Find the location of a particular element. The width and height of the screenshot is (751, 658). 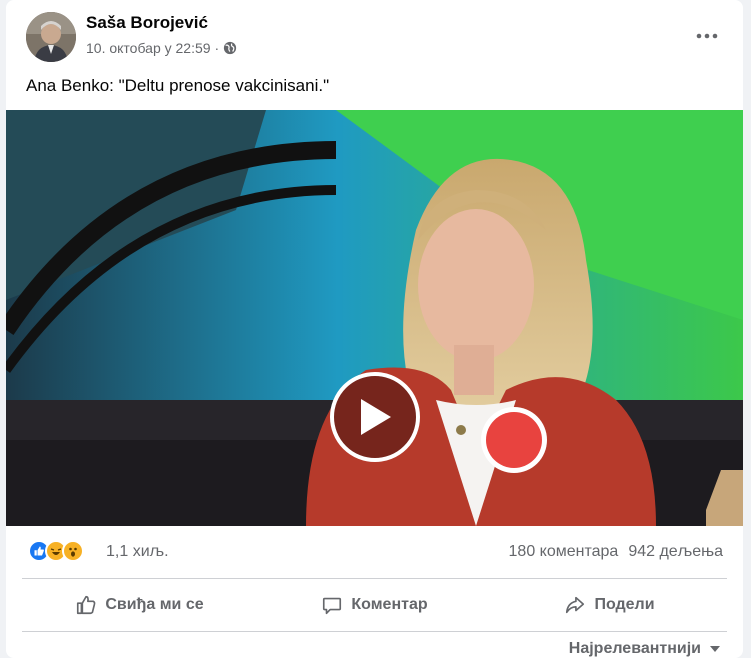

comment-sort-dropdown: Најрелевантнији is located at coordinates (645, 649).